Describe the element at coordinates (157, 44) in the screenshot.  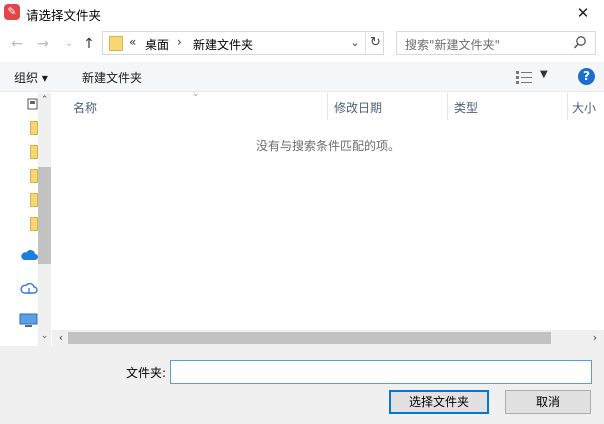
I see `breadcrumb-desktop: 桌面` at that location.